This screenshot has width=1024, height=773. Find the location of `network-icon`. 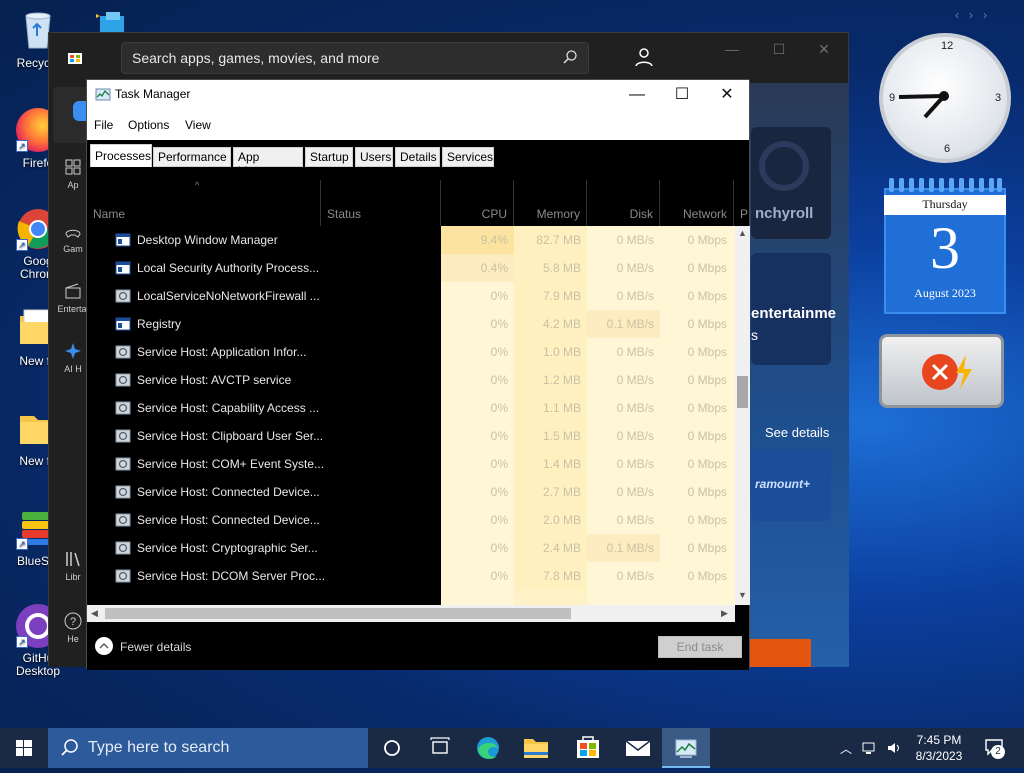

network-icon is located at coordinates (870, 749).